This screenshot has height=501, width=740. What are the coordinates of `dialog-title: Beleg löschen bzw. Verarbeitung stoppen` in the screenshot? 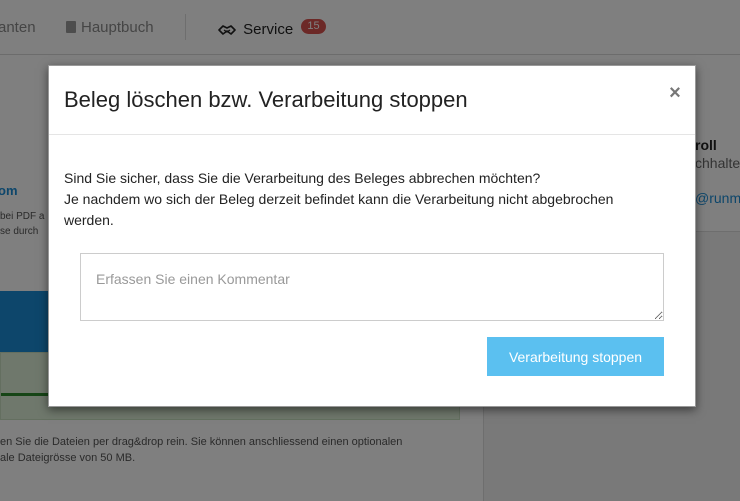 It's located at (266, 99).